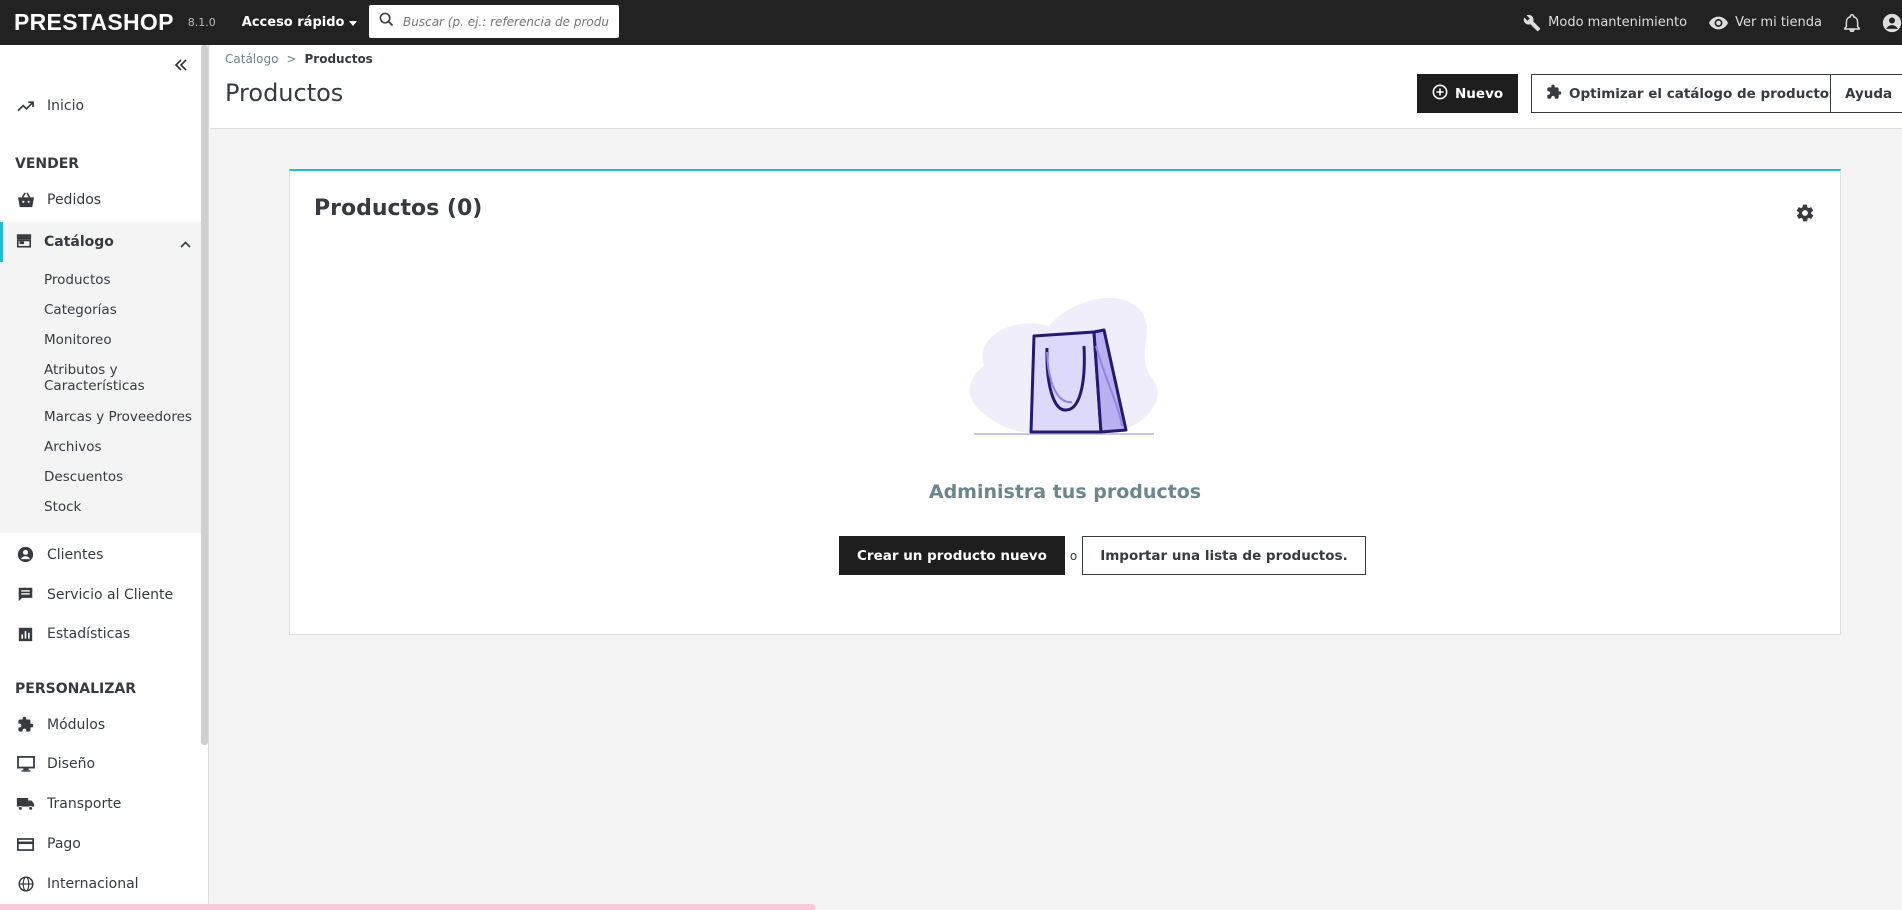 This screenshot has height=910, width=1902. Describe the element at coordinates (1224, 555) in the screenshot. I see `import-products-button: Importar una lista de productos.` at that location.